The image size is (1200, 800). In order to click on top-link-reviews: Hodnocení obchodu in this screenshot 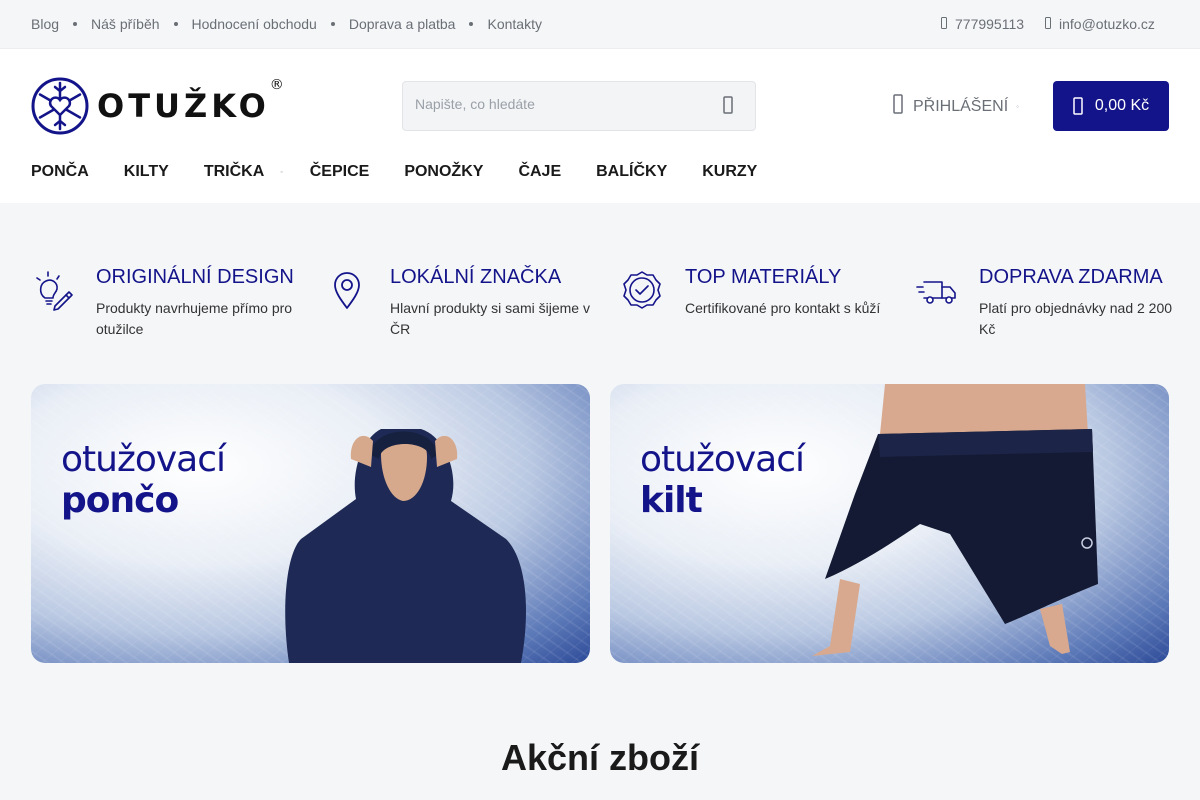, I will do `click(254, 24)`.